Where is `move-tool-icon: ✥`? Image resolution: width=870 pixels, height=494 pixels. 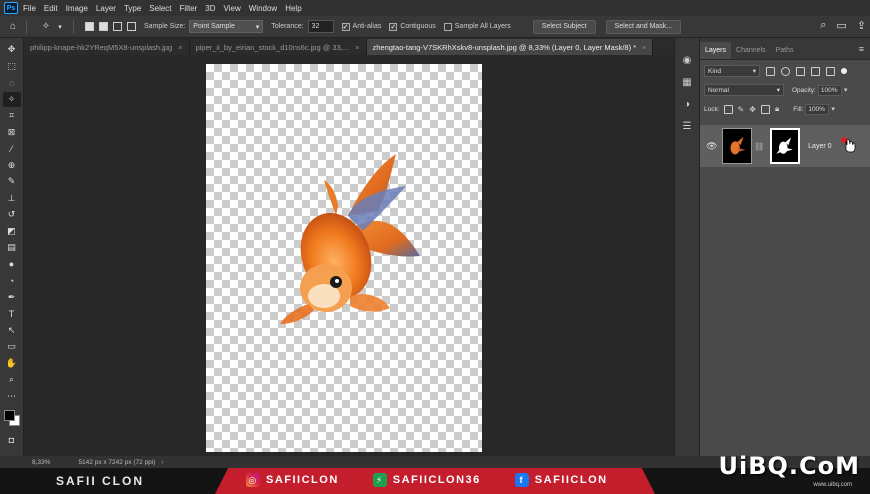
move-tool-icon: ✥ is located at coordinates (12, 49).